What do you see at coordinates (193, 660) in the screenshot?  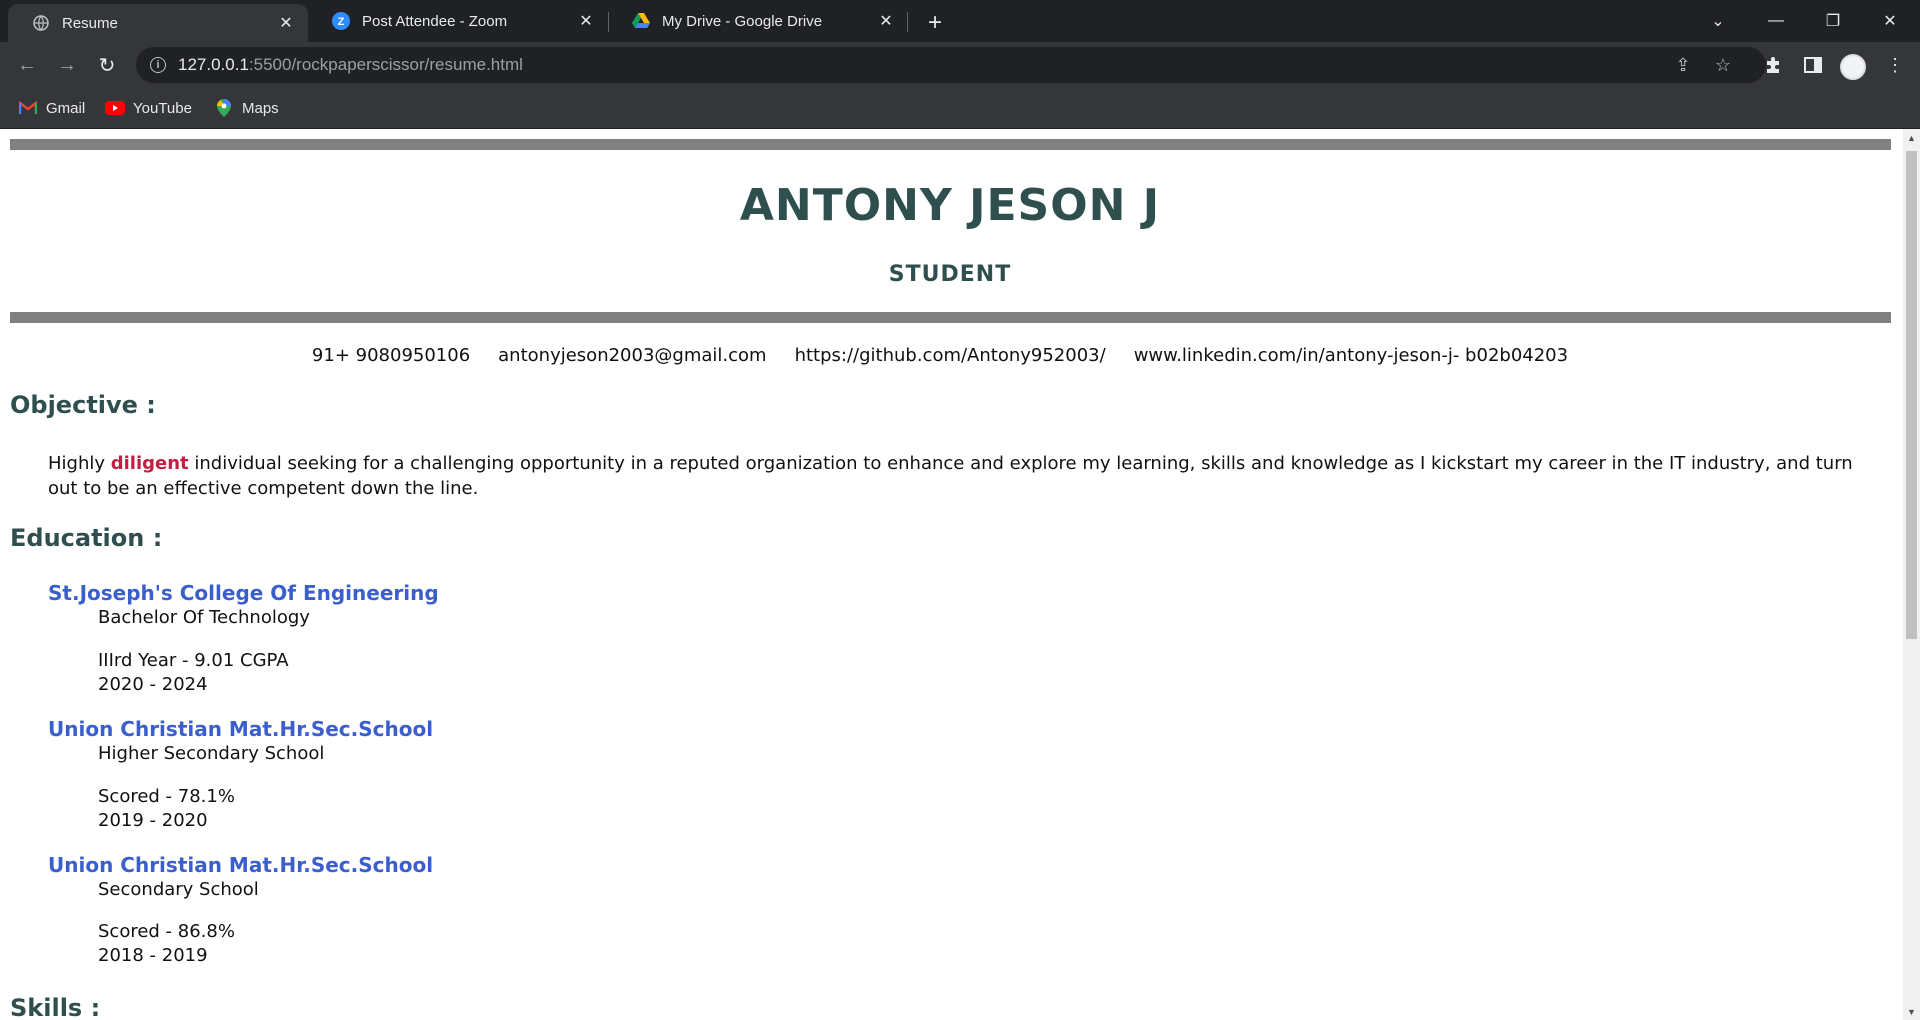 I see `education-score: IIIrd Year - 9.01 CGPA` at bounding box center [193, 660].